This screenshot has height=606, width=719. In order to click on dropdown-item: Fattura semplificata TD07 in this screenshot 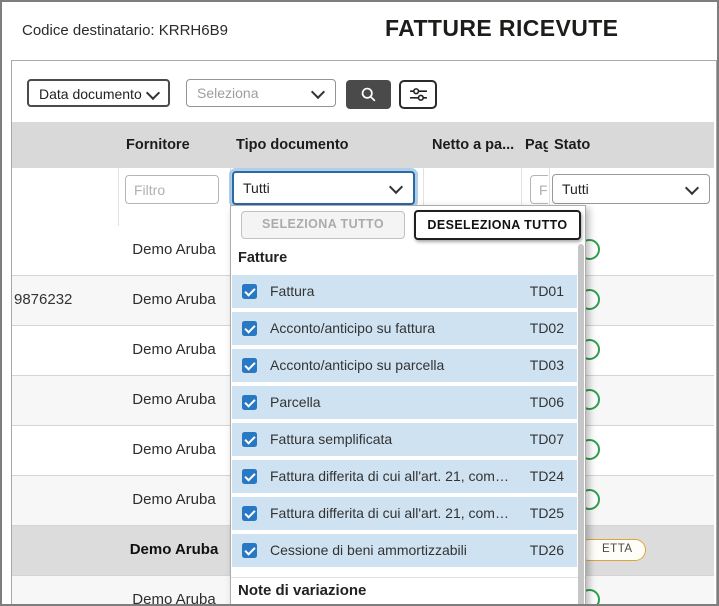, I will do `click(404, 439)`.